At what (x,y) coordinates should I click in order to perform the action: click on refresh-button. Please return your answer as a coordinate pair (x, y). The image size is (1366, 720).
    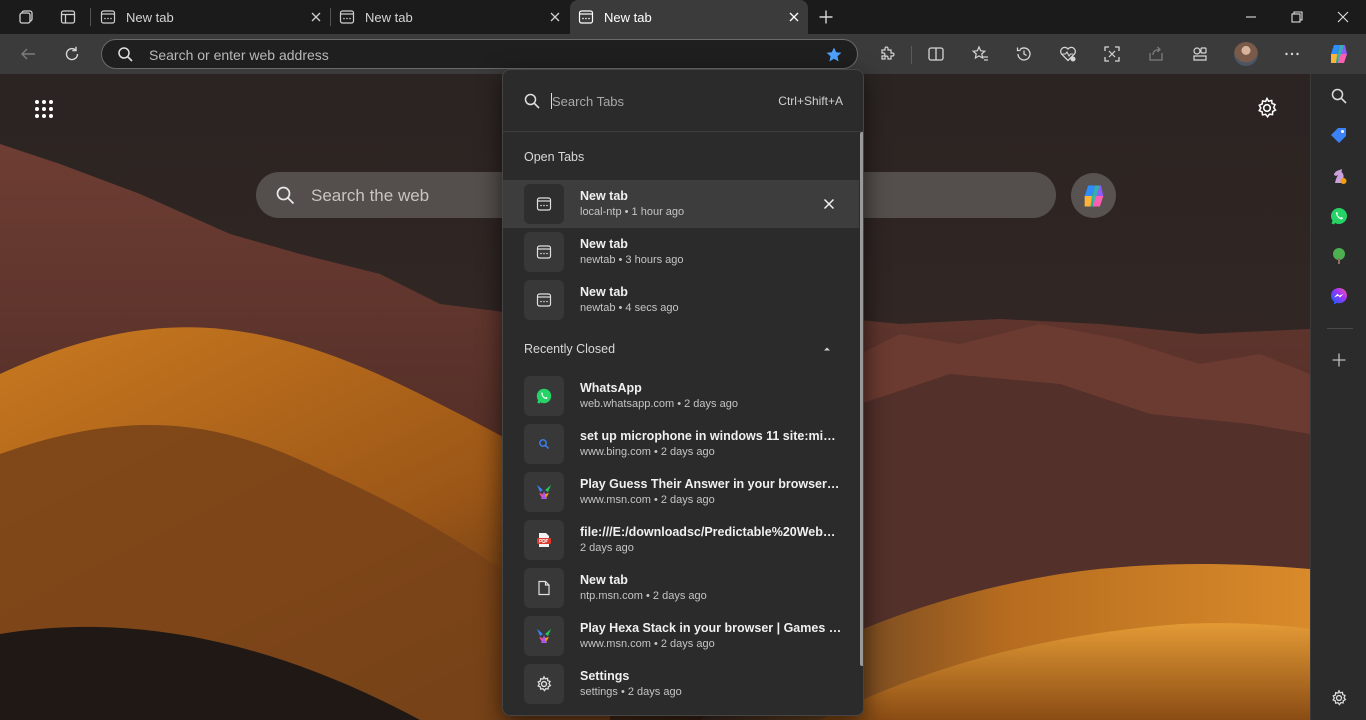
    Looking at the image, I should click on (72, 54).